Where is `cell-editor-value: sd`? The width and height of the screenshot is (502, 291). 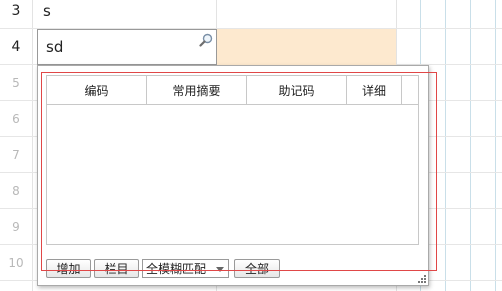
cell-editor-value: sd is located at coordinates (55, 47).